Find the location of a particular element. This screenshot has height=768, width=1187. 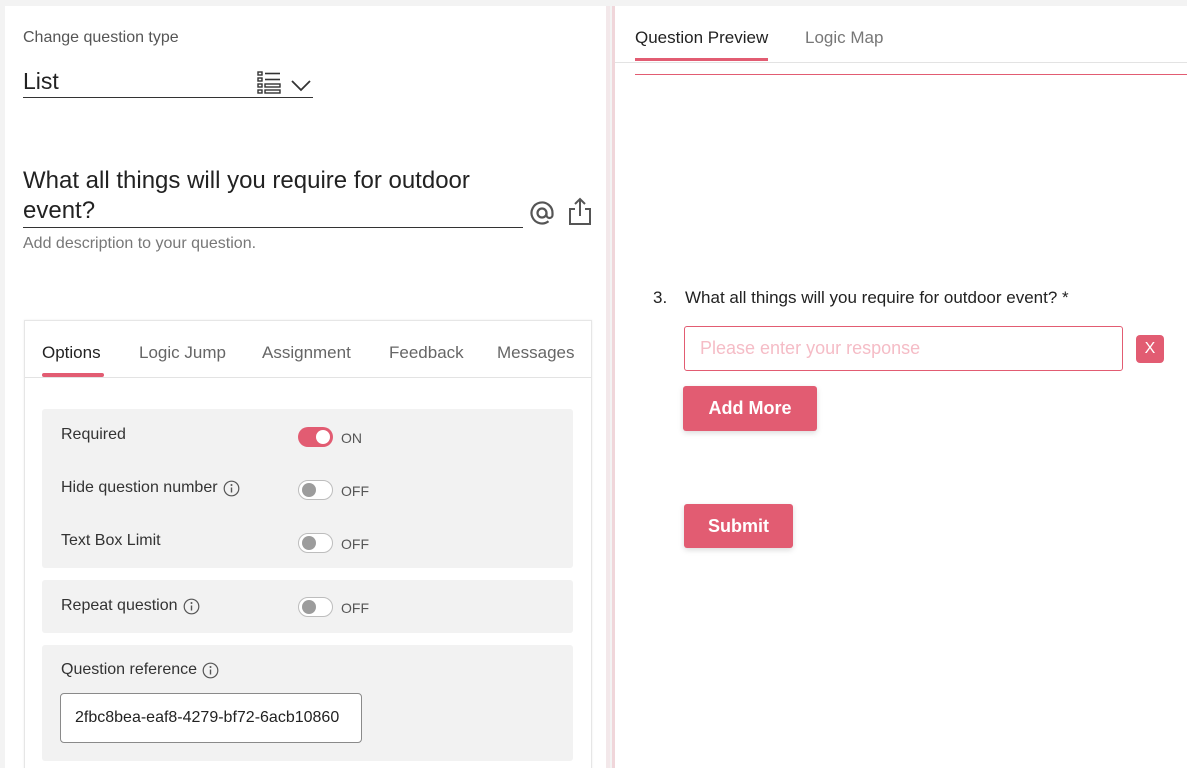

submit-button: Submit is located at coordinates (738, 526).